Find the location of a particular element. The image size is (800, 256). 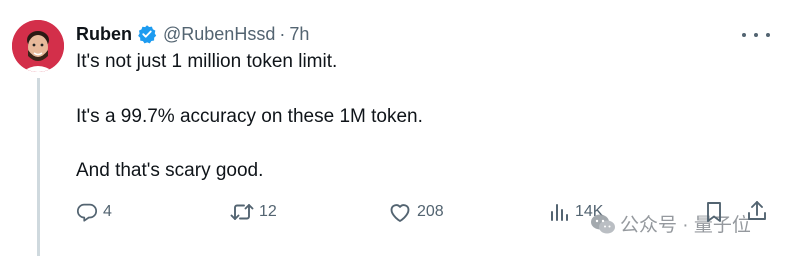

like-button: 208 is located at coordinates (416, 212).